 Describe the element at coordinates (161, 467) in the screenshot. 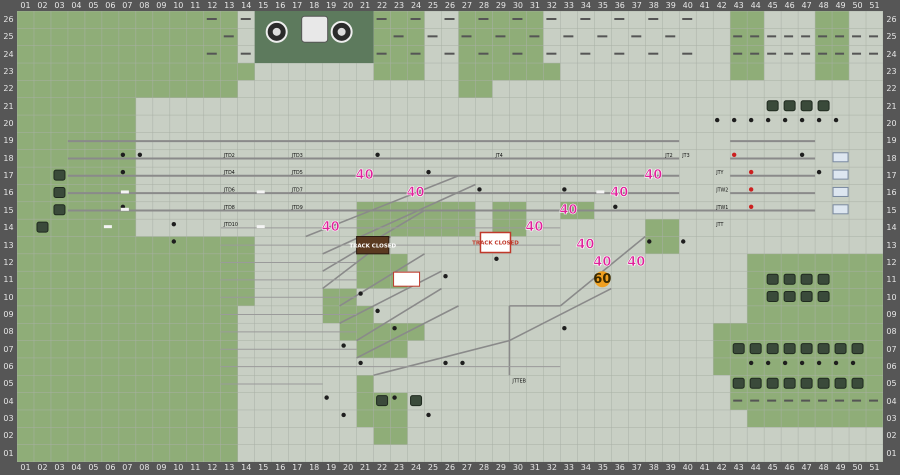

I see `col-label-bottom-09: 09` at that location.